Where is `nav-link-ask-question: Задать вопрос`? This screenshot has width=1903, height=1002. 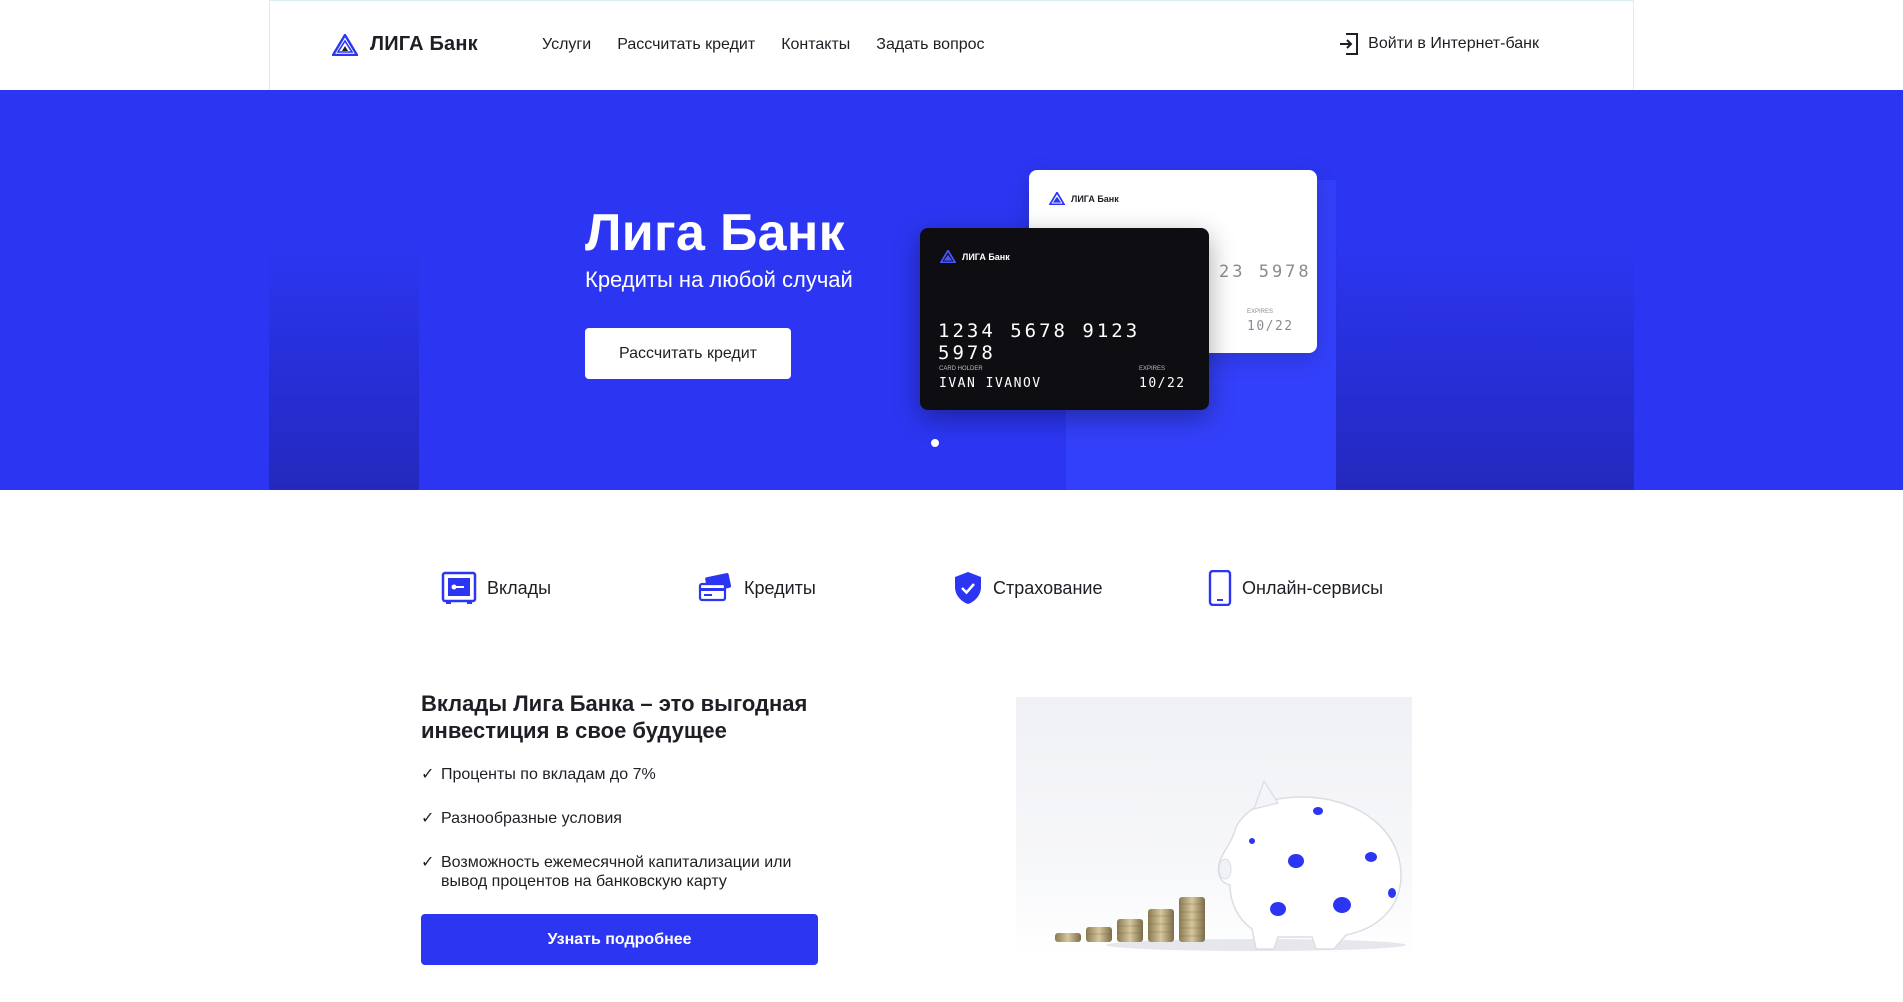 nav-link-ask-question: Задать вопрос is located at coordinates (930, 45).